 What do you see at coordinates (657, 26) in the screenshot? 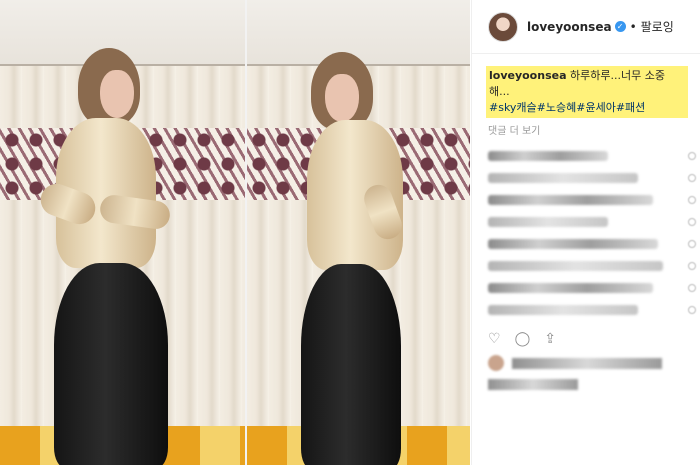
I see `following-button: 팔로잉` at bounding box center [657, 26].